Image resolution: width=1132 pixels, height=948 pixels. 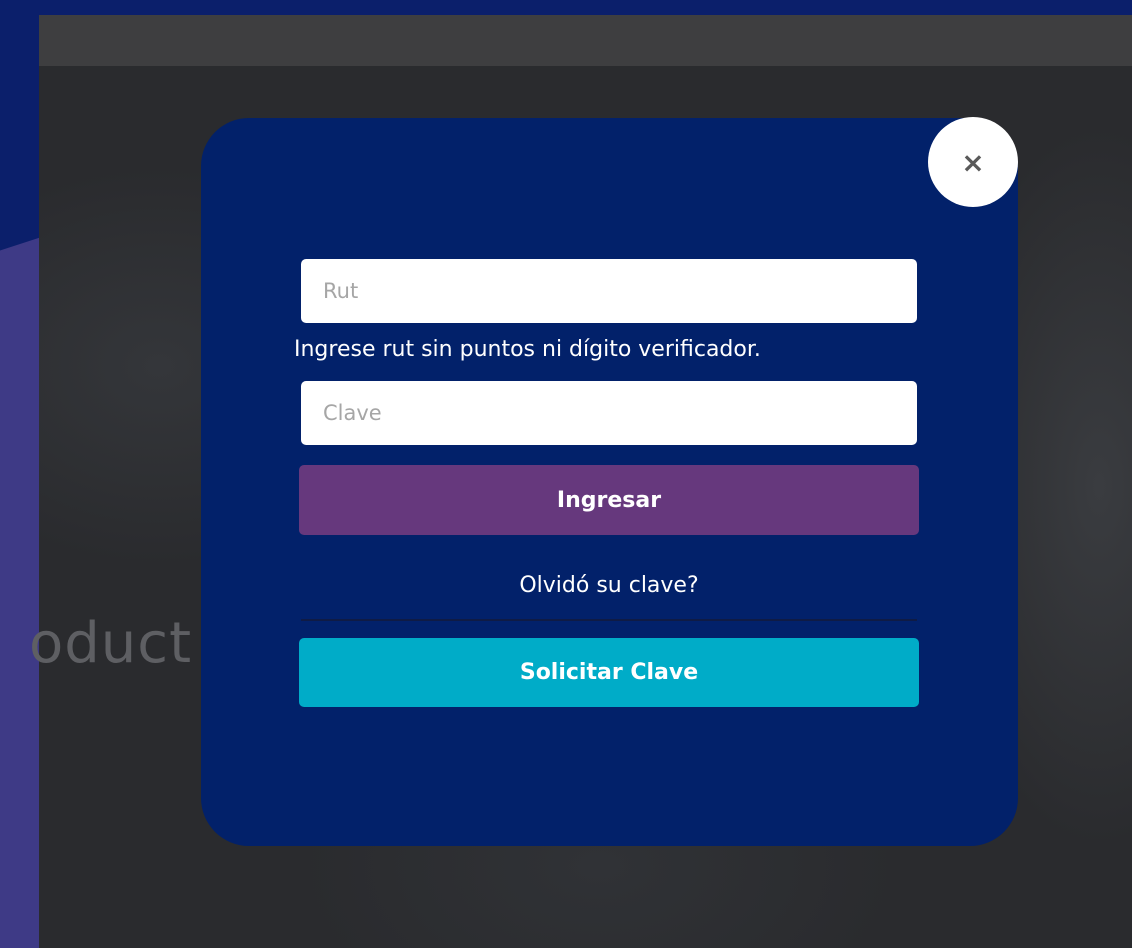 What do you see at coordinates (609, 291) in the screenshot?
I see `rut-input` at bounding box center [609, 291].